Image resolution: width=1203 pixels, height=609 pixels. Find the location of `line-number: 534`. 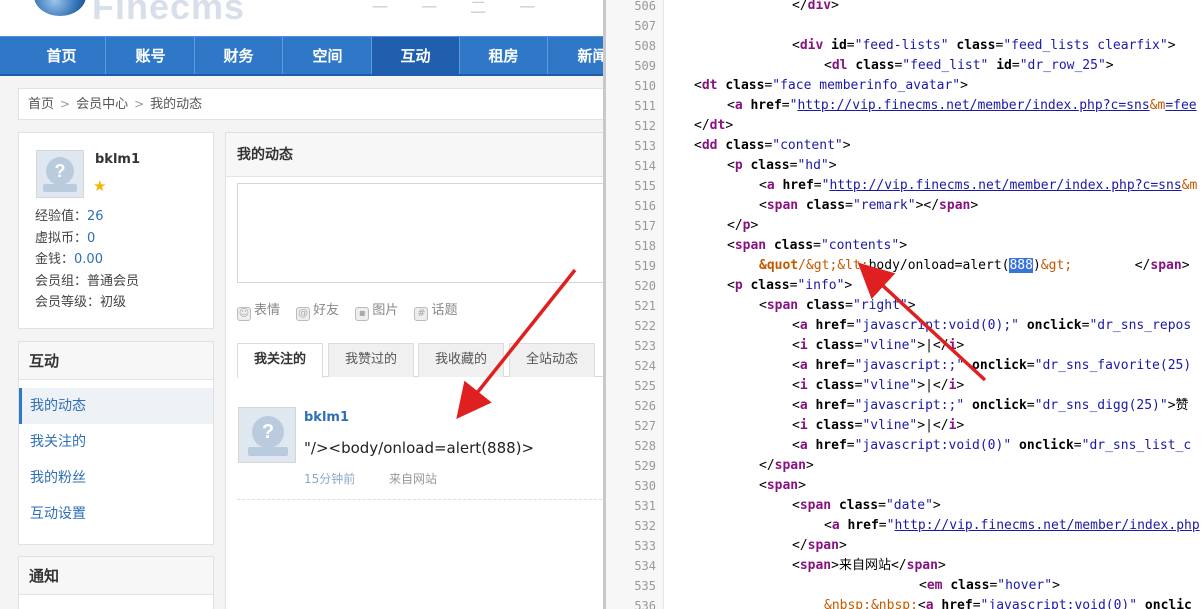

line-number: 534 is located at coordinates (645, 566).